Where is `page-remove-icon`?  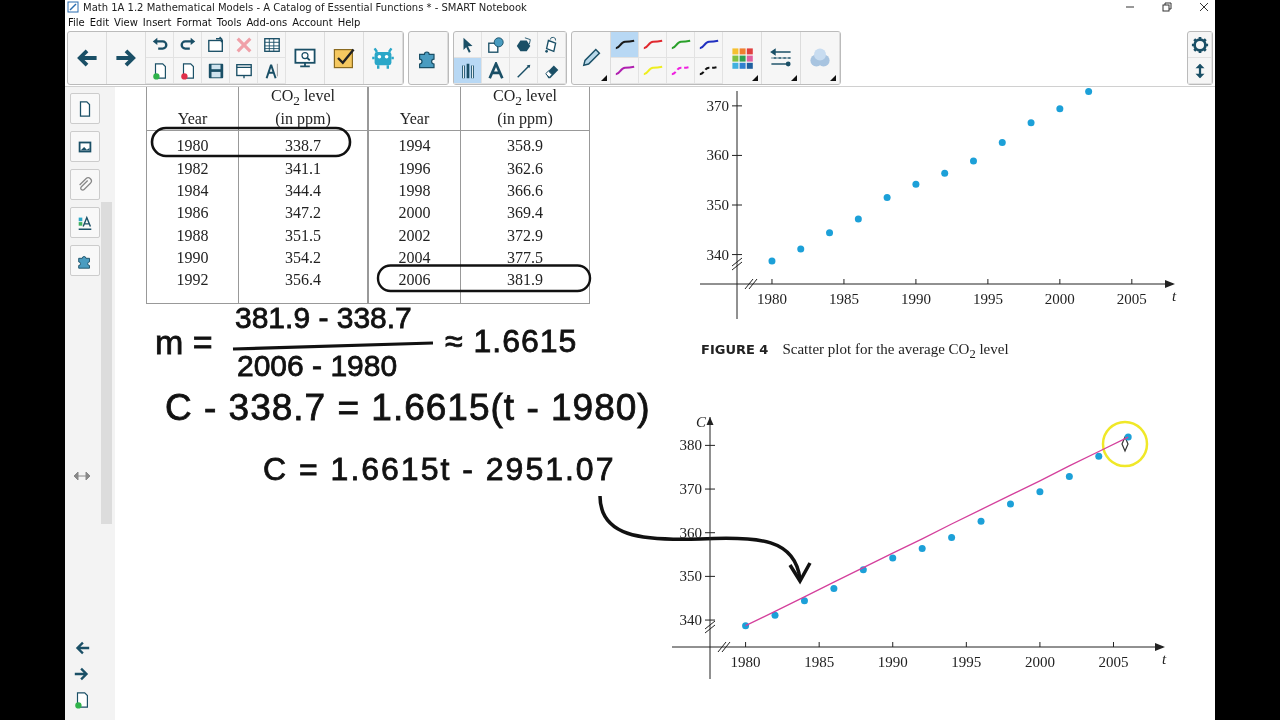
page-remove-icon is located at coordinates (187, 70).